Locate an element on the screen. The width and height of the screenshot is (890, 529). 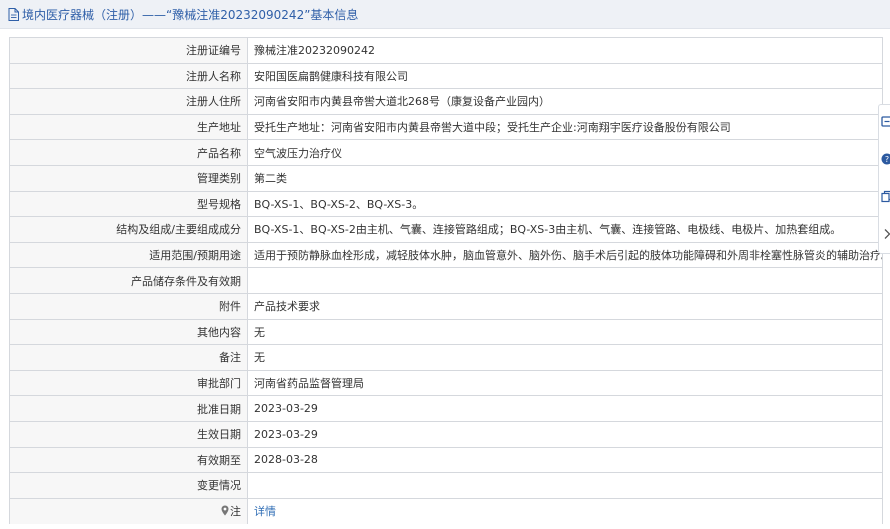
table-row: 审批部门 河南省药品监督管理局 is located at coordinates (446, 383).